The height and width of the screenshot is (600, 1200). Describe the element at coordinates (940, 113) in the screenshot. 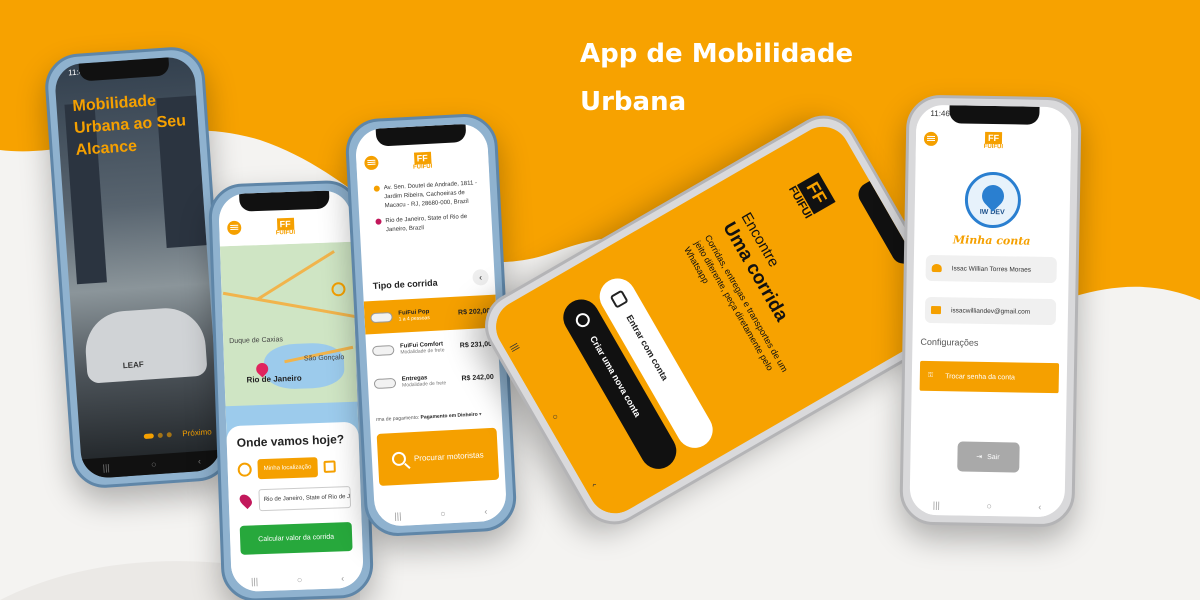

I see `status-time: 11:46` at that location.